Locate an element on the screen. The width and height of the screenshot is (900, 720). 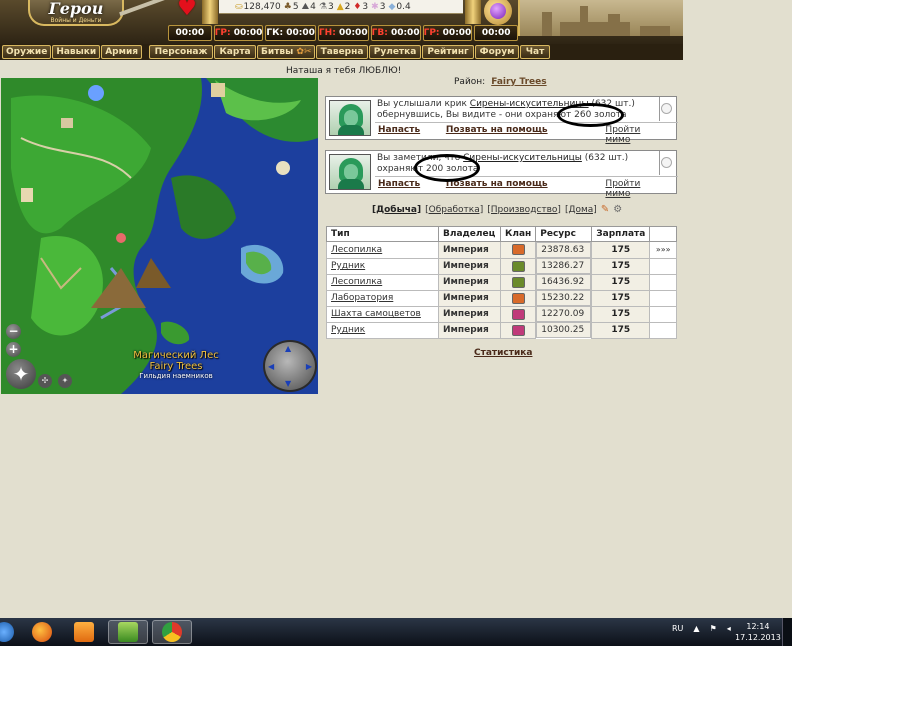
table-header-row: Тип Владелец Клан Ресурс Зарплата is located at coordinates (501, 234).